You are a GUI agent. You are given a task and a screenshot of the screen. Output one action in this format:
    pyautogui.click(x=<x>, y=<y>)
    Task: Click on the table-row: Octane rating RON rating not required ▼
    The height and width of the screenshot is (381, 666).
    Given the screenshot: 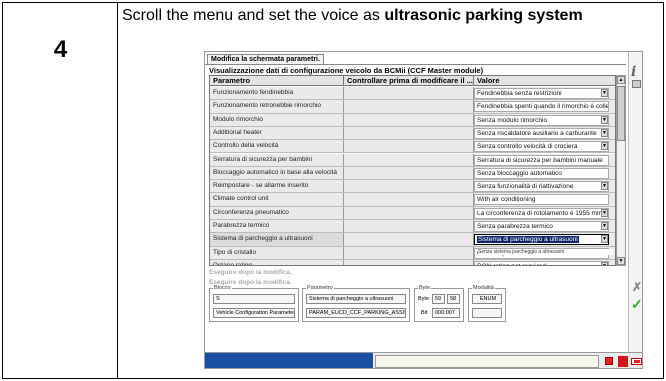 What is the action you would take?
    pyautogui.click(x=412, y=262)
    